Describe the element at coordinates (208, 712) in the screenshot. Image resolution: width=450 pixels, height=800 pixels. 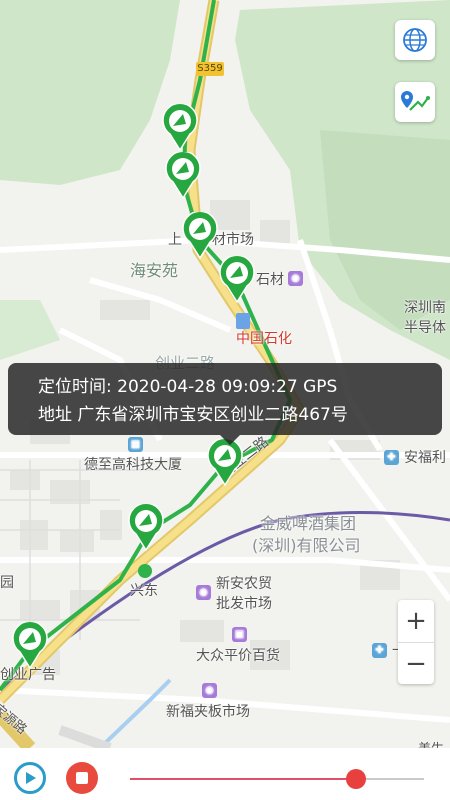
I see `label-xinfu: 新福夹板市场` at that location.